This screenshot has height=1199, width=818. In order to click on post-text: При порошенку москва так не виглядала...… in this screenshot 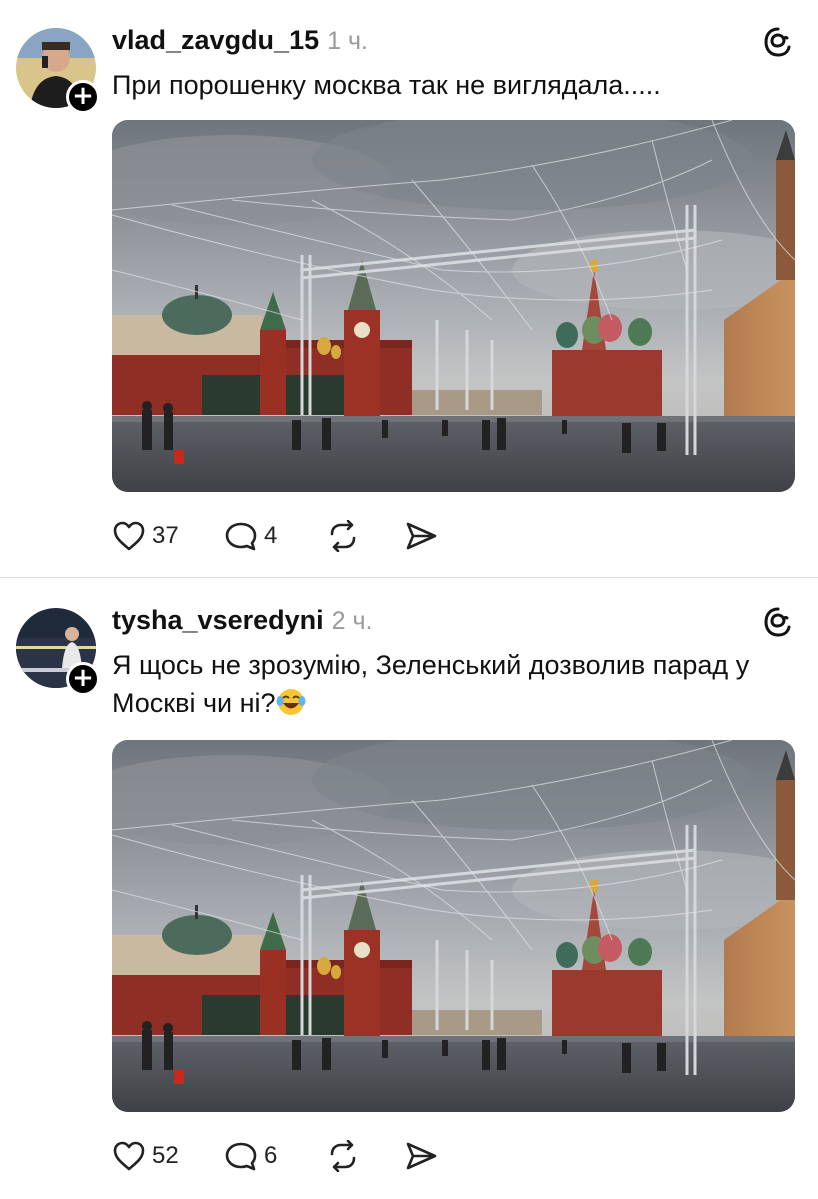, I will do `click(386, 85)`.